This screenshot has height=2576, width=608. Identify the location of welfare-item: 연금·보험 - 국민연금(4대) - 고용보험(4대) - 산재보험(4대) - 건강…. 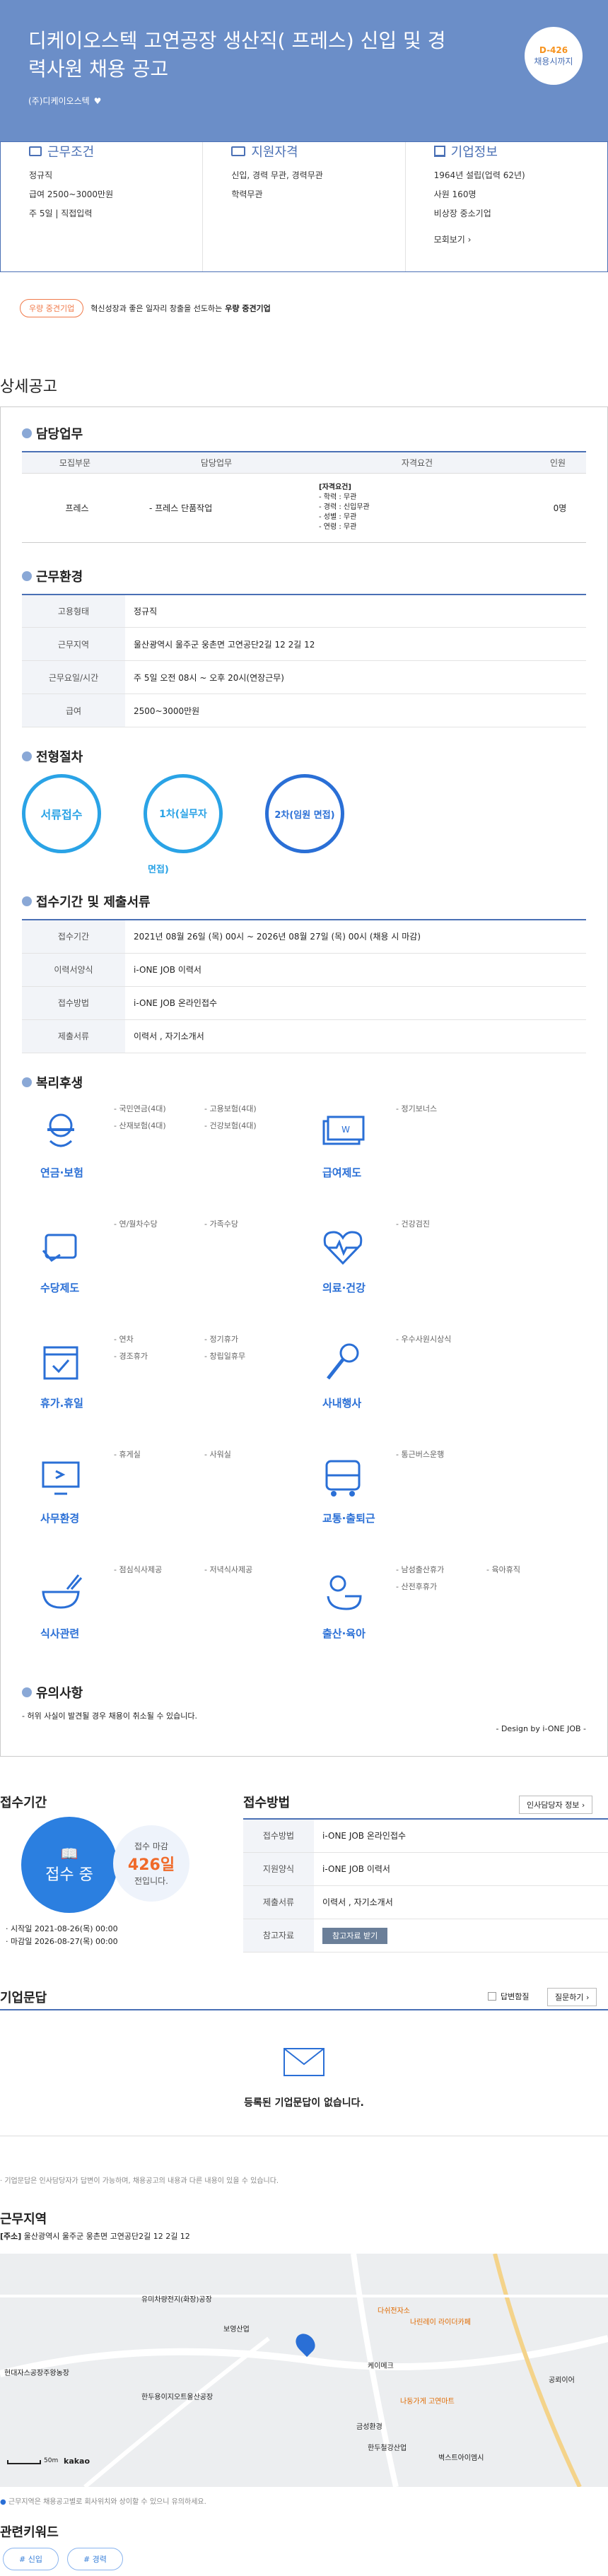
(163, 1158).